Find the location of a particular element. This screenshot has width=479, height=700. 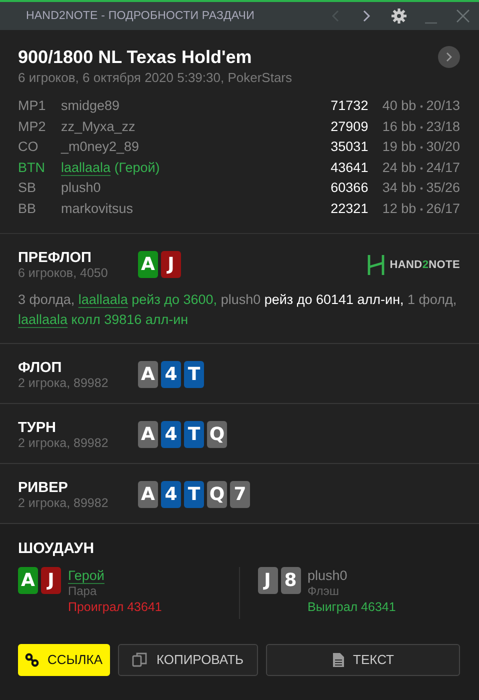

player-stats: 20/13 is located at coordinates (443, 106).